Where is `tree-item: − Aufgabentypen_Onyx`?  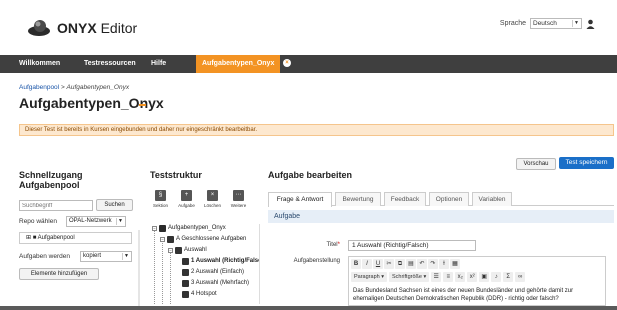 tree-item: − Aufgabentypen_Onyx is located at coordinates (189, 228).